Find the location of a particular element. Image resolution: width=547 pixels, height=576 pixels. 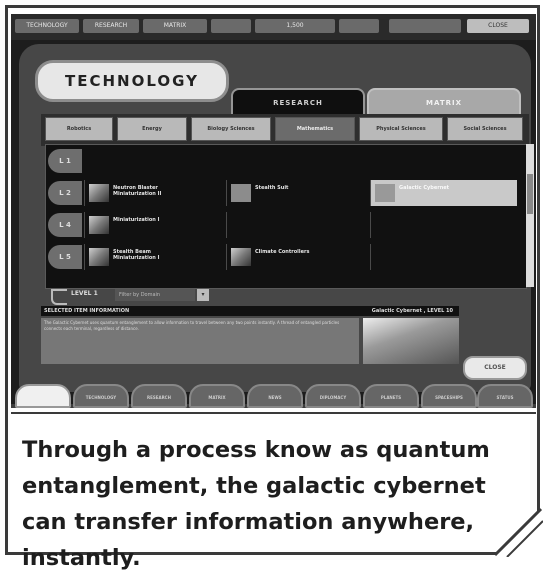

level-arrow-icon is located at coordinates (59, 297).